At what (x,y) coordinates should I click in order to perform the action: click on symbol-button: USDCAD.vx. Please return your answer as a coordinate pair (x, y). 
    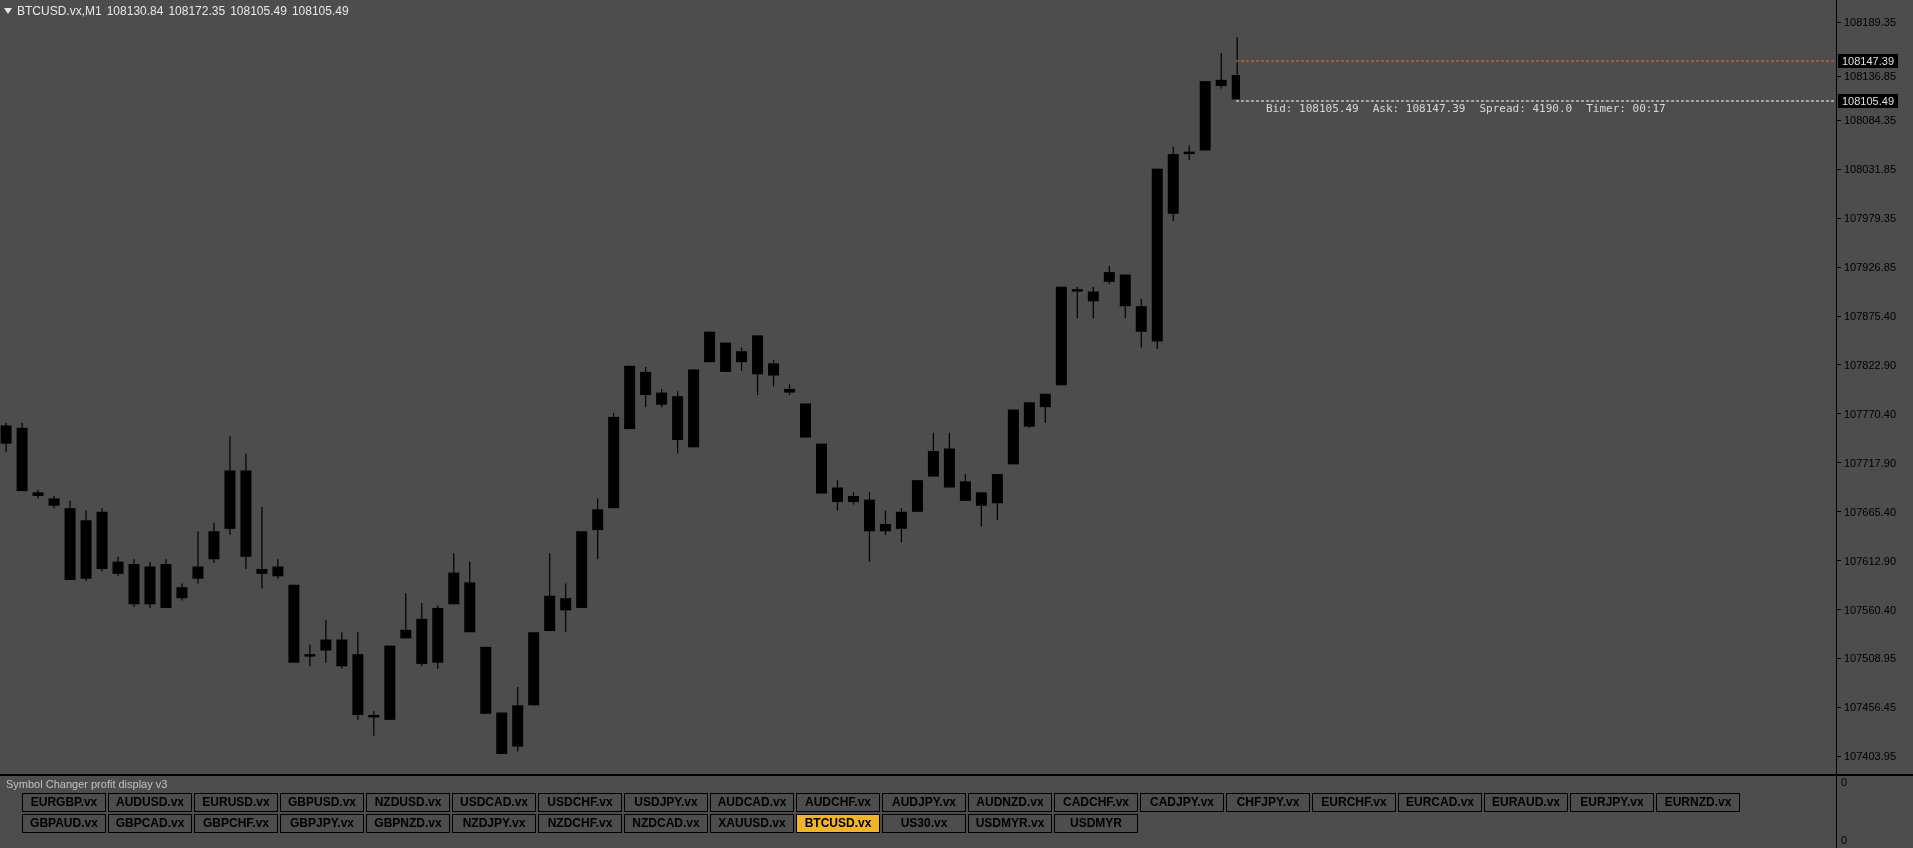
    Looking at the image, I should click on (494, 802).